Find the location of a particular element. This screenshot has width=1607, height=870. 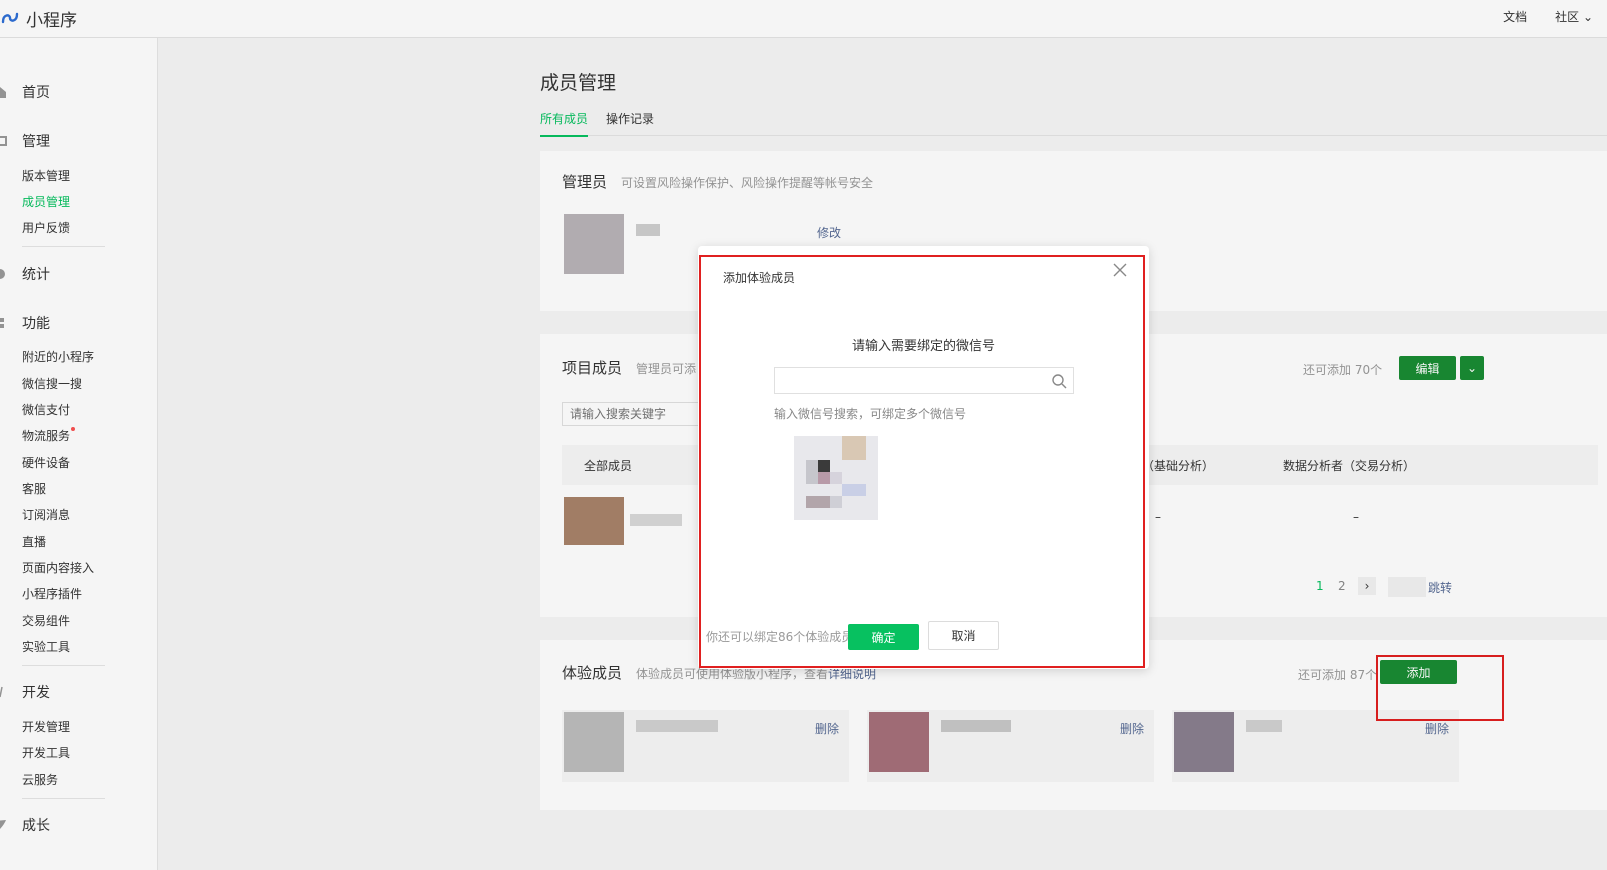

dialog-remaining-note: 你还可以绑定86个体验成员 is located at coordinates (780, 637).